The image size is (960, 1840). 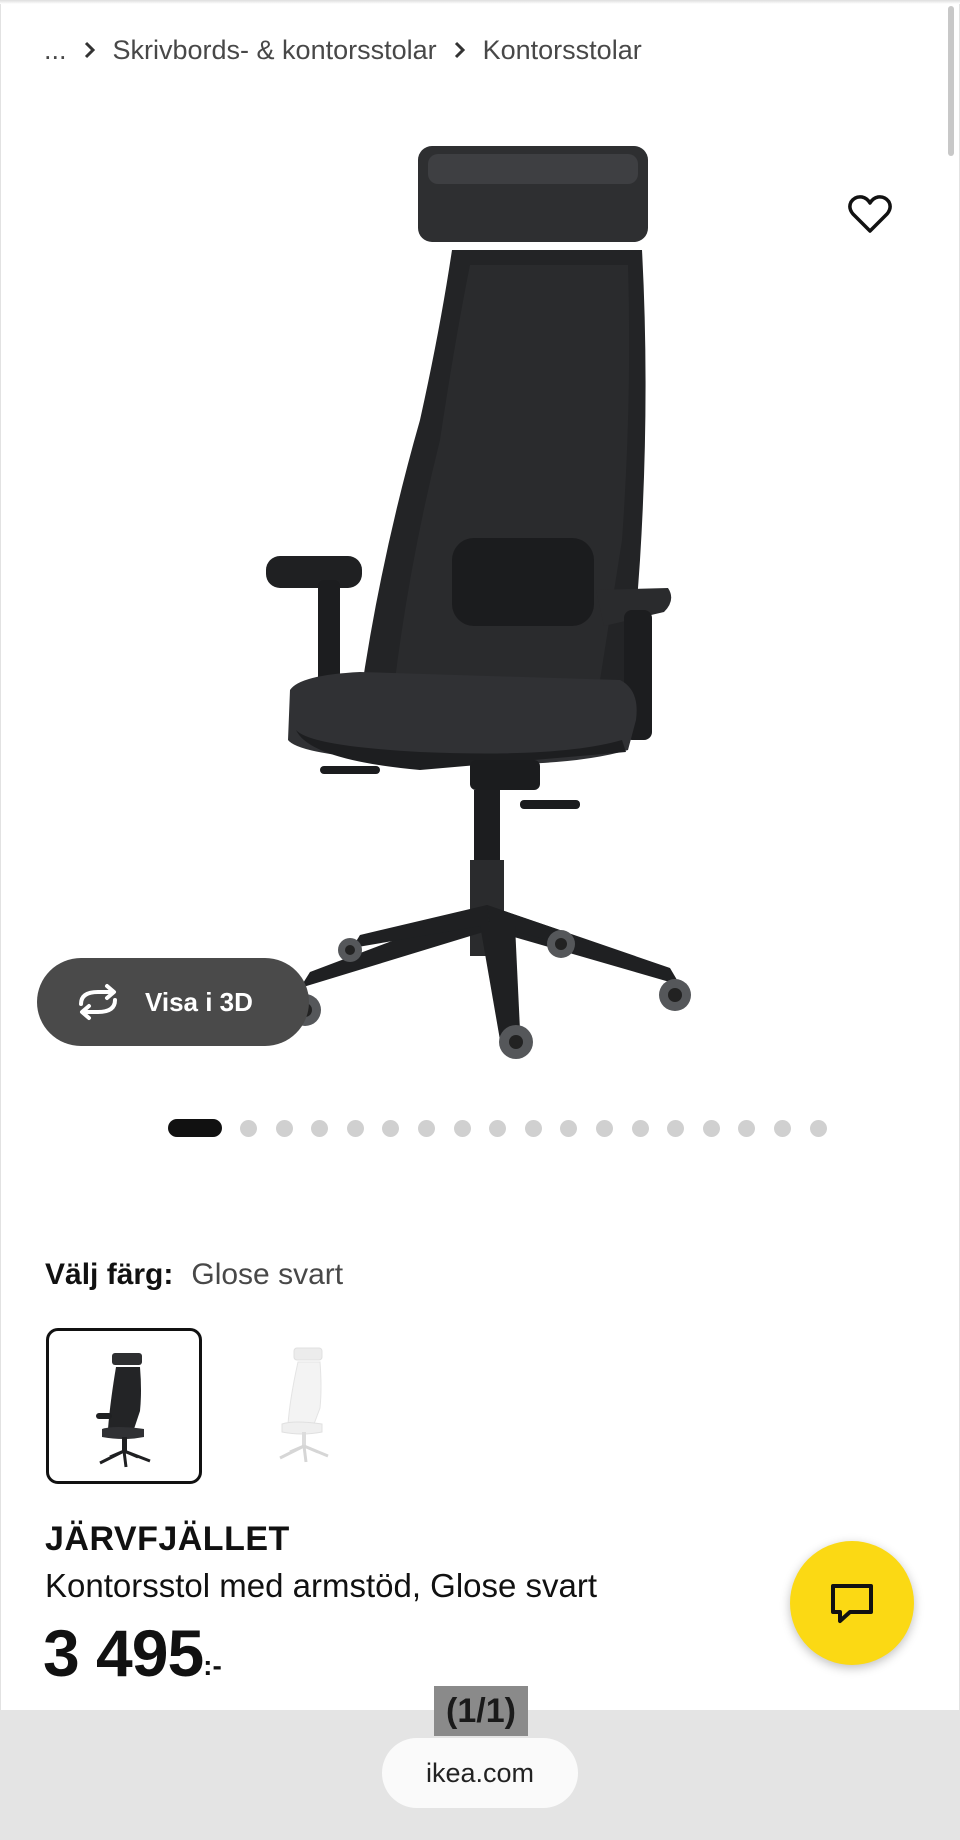 I want to click on view-3d-button: Visa i 3D, so click(x=173, y=1002).